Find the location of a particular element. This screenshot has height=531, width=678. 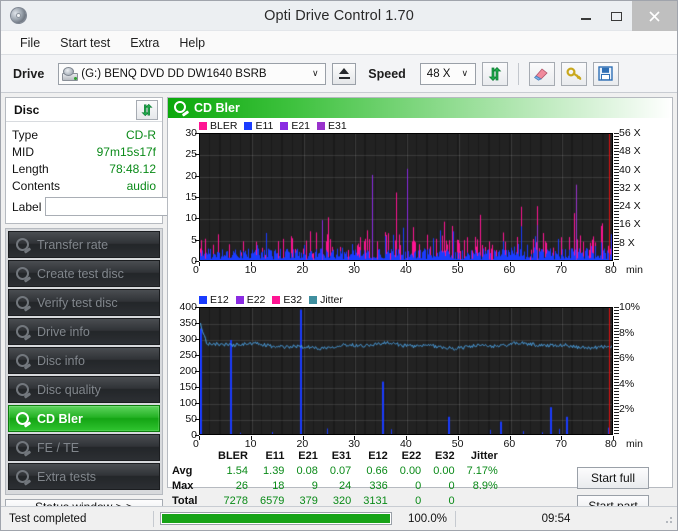

disc-row-value: audio is located at coordinates (141, 185).